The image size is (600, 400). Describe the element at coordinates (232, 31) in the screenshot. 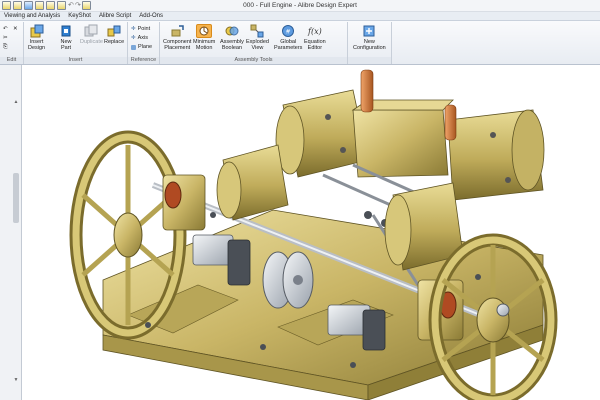

I see `assembly-boolean-icon` at that location.